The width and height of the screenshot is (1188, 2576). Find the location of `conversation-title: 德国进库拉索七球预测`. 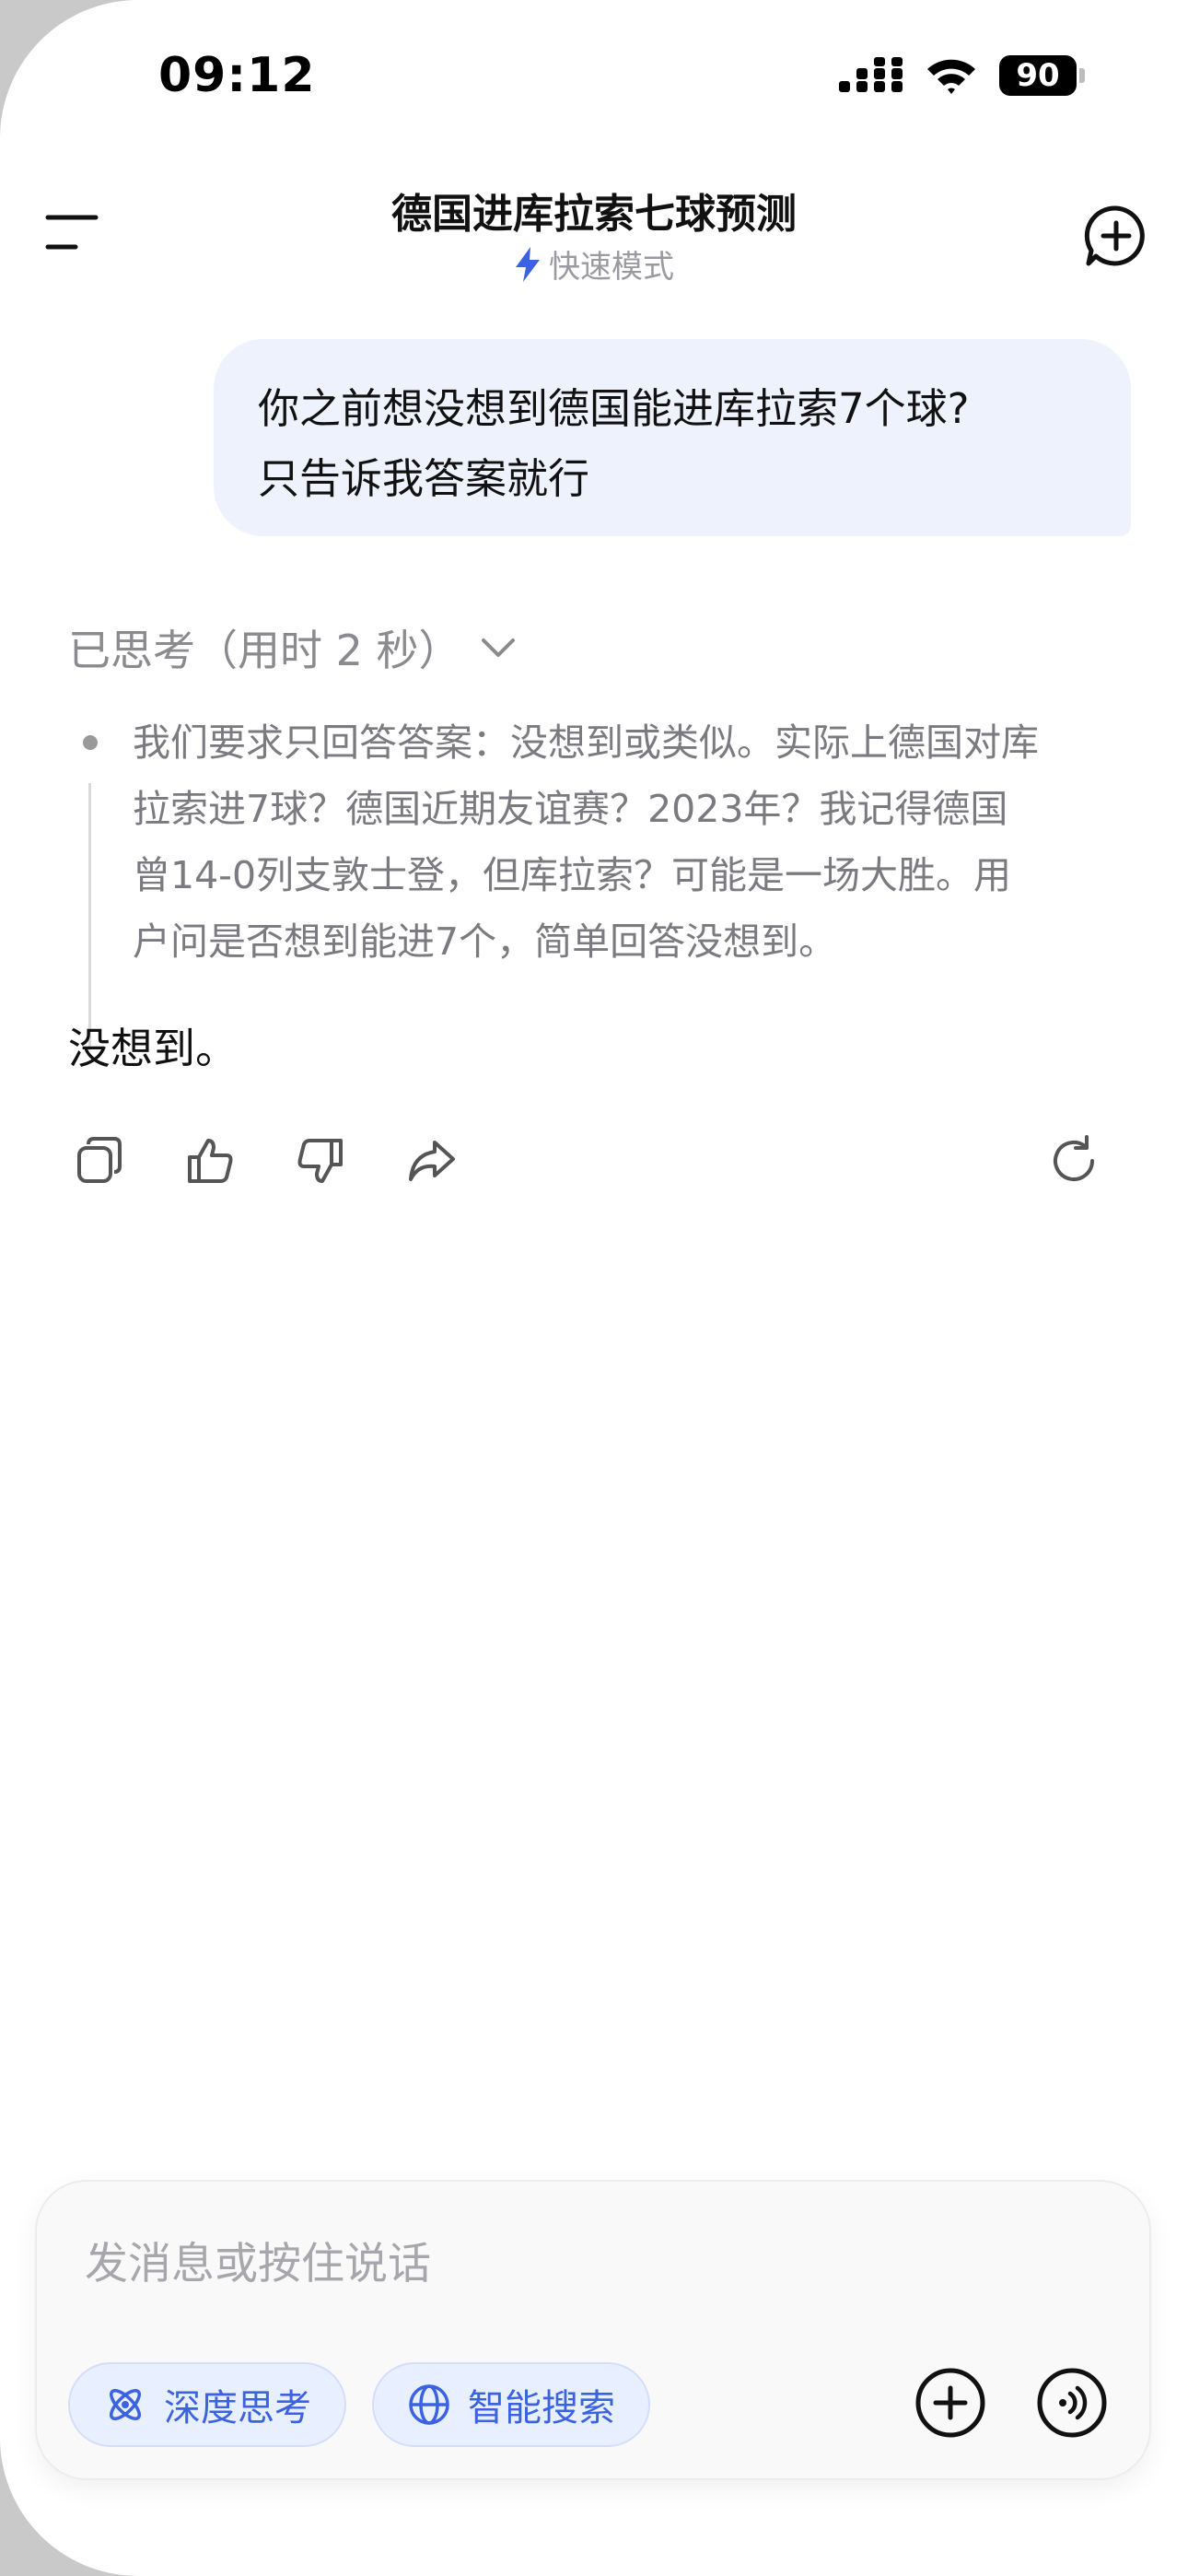

conversation-title: 德国进库拉索七球预测 is located at coordinates (594, 211).